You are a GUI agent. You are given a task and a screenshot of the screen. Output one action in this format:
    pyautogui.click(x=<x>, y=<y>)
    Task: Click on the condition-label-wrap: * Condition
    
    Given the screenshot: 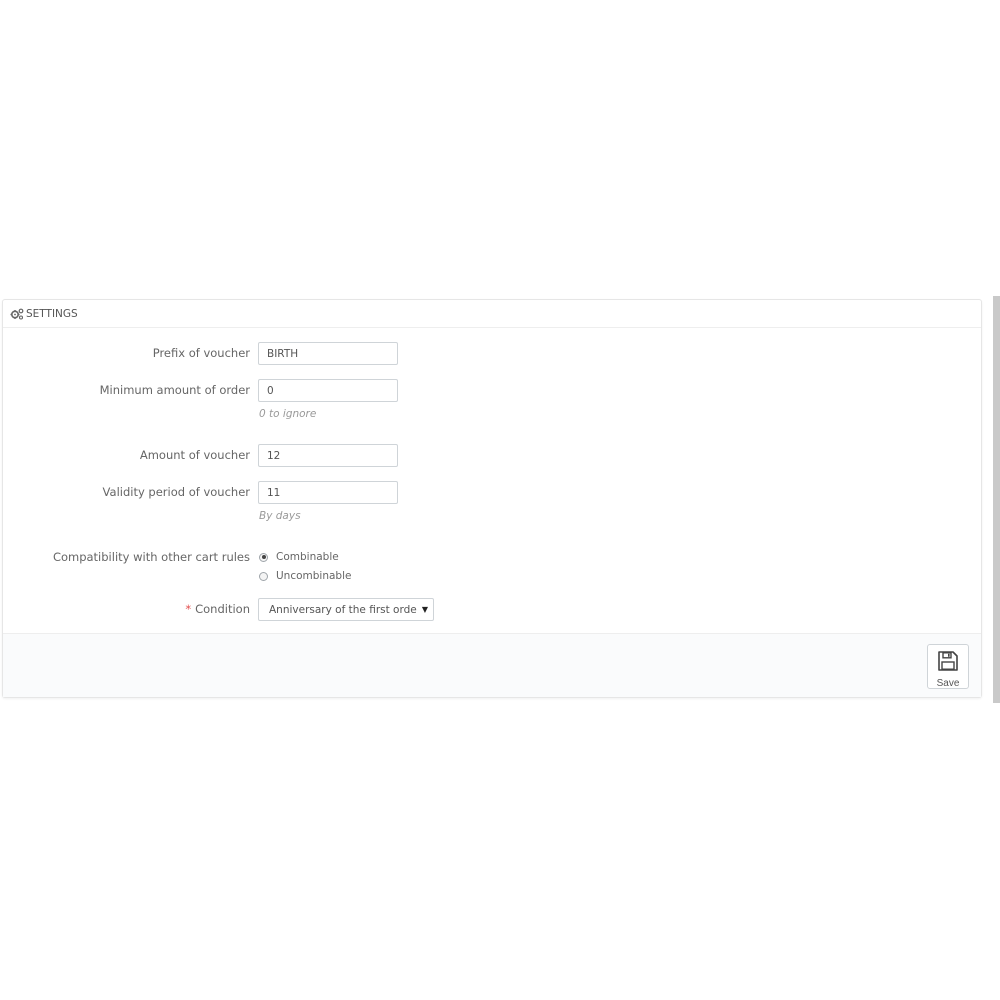 What is the action you would take?
    pyautogui.click(x=217, y=609)
    